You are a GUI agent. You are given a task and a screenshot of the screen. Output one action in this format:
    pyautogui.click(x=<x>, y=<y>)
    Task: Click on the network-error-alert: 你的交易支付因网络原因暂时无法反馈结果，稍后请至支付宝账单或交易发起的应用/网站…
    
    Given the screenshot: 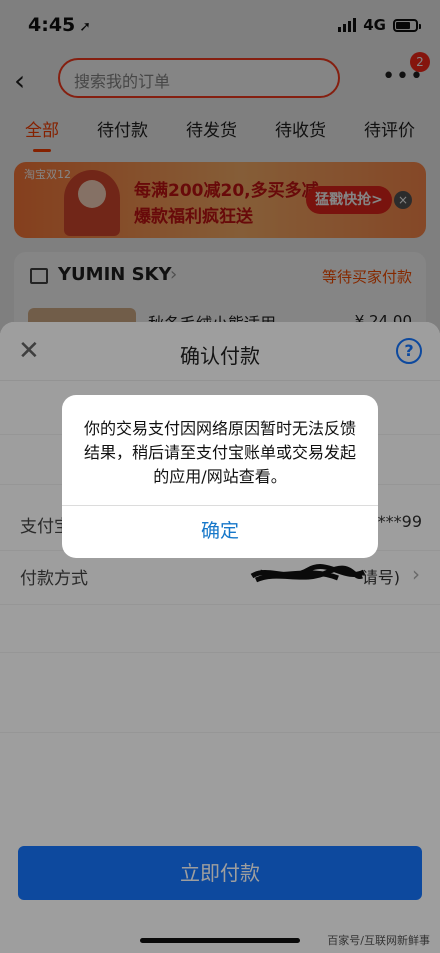 What is the action you would take?
    pyautogui.click(x=220, y=476)
    